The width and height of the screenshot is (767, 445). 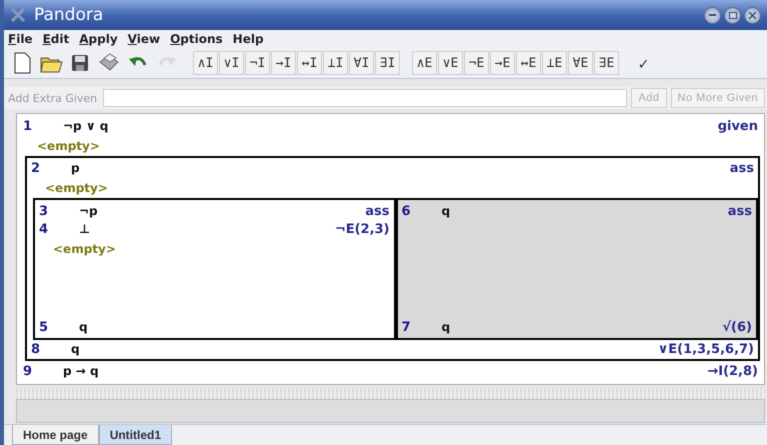 What do you see at coordinates (387, 63) in the screenshot?
I see `rule-button: ∃I` at bounding box center [387, 63].